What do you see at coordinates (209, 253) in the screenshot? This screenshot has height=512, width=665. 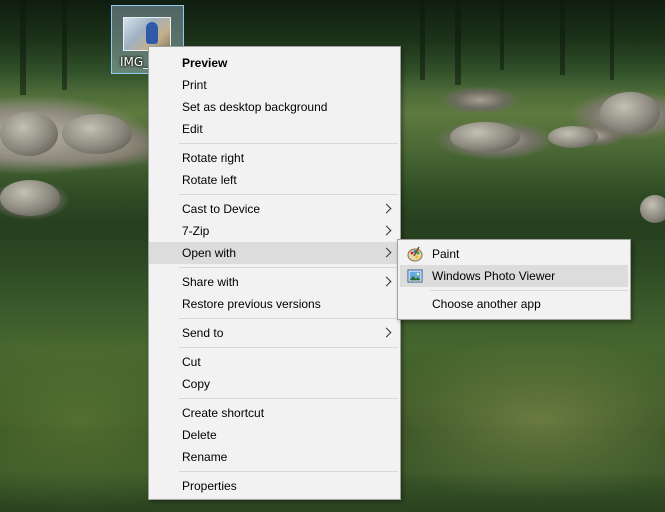 I see `menu-item-label: Open with` at bounding box center [209, 253].